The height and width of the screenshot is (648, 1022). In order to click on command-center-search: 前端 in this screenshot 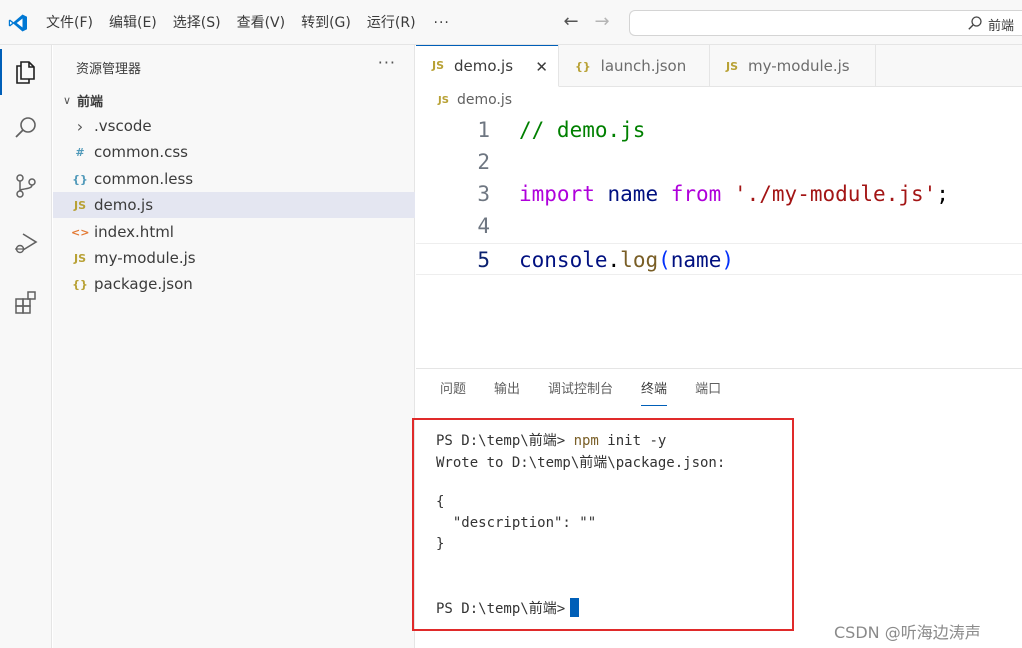, I will do `click(825, 23)`.